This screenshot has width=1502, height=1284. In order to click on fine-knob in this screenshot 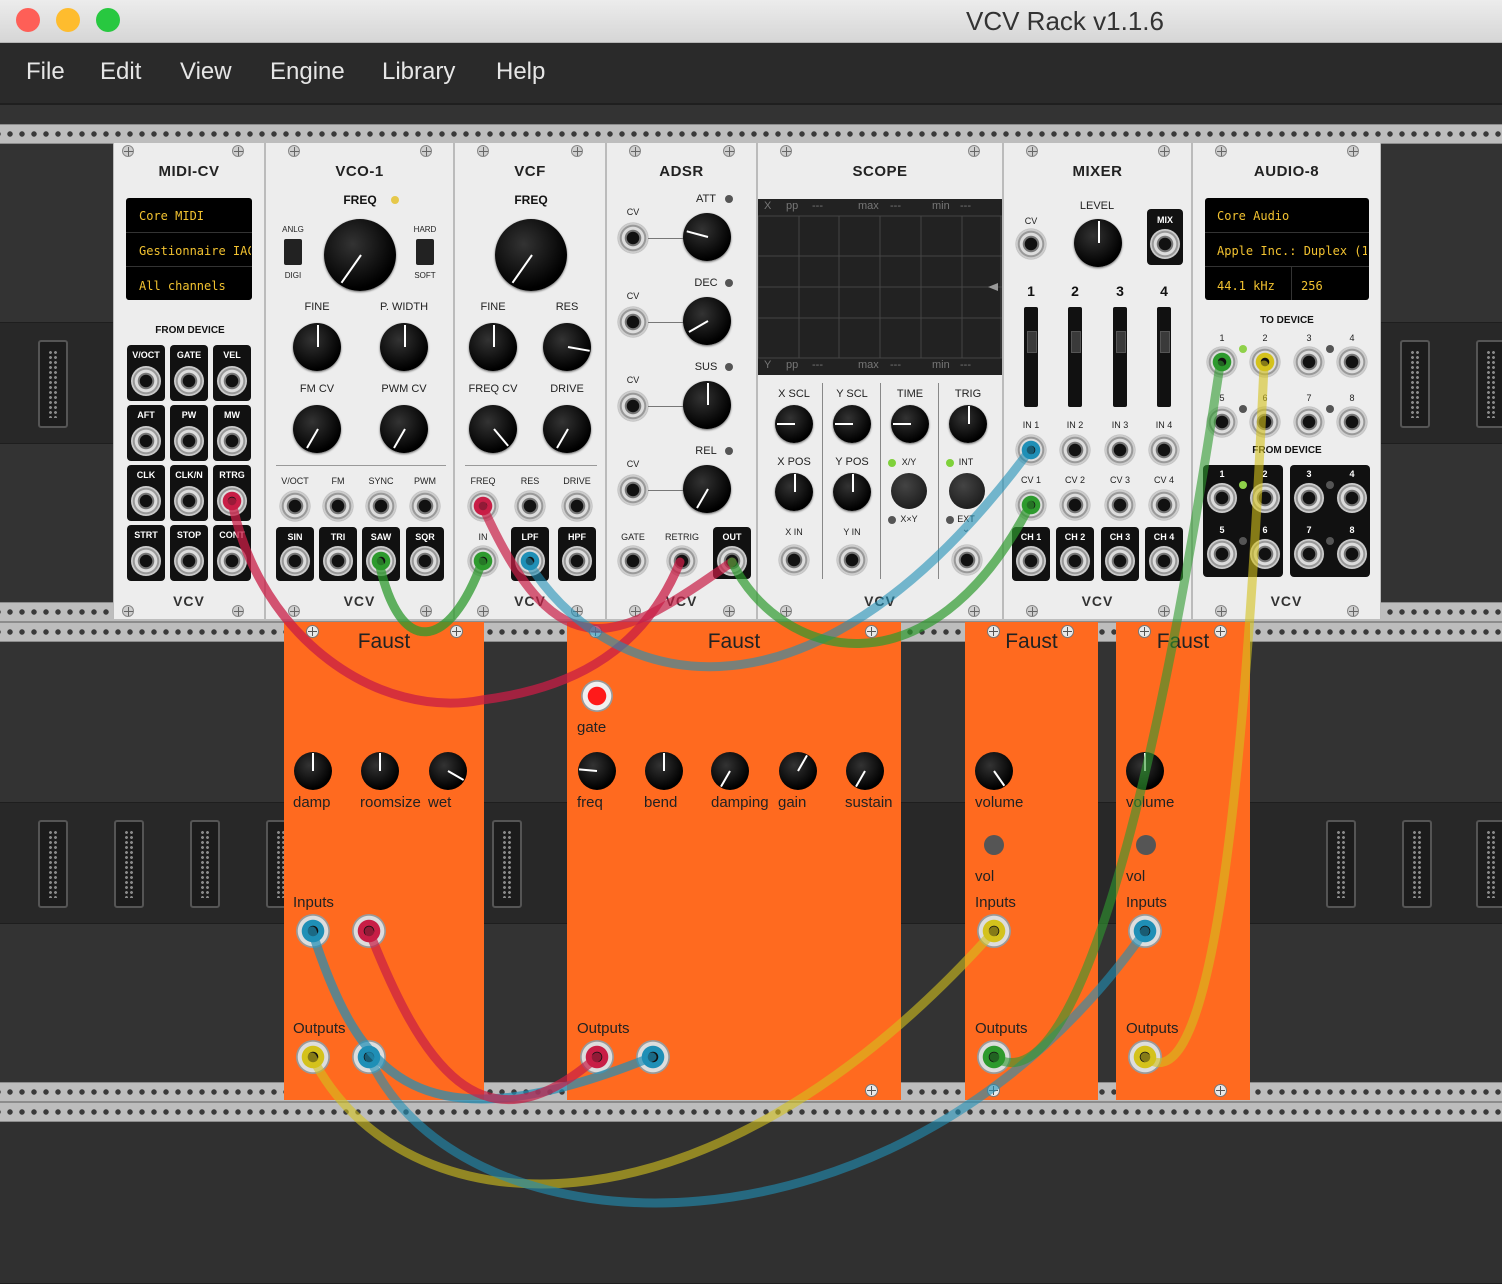, I will do `click(493, 347)`.